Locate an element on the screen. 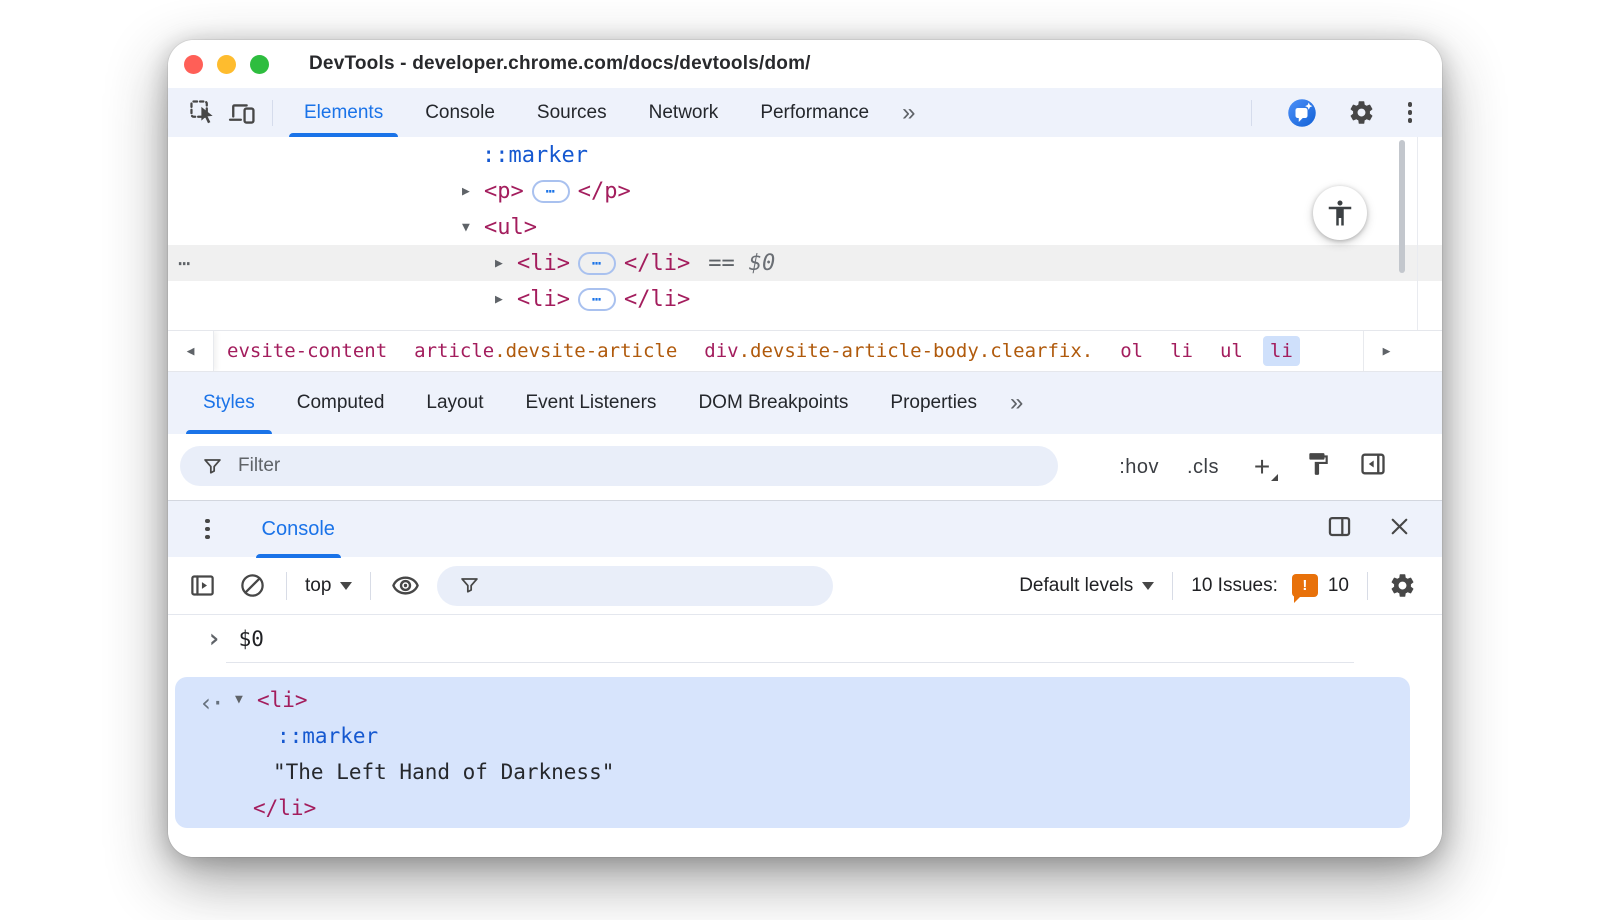 This screenshot has width=1600, height=920. styles-filter-toolbar: Filter :hov .cls + is located at coordinates (805, 467).